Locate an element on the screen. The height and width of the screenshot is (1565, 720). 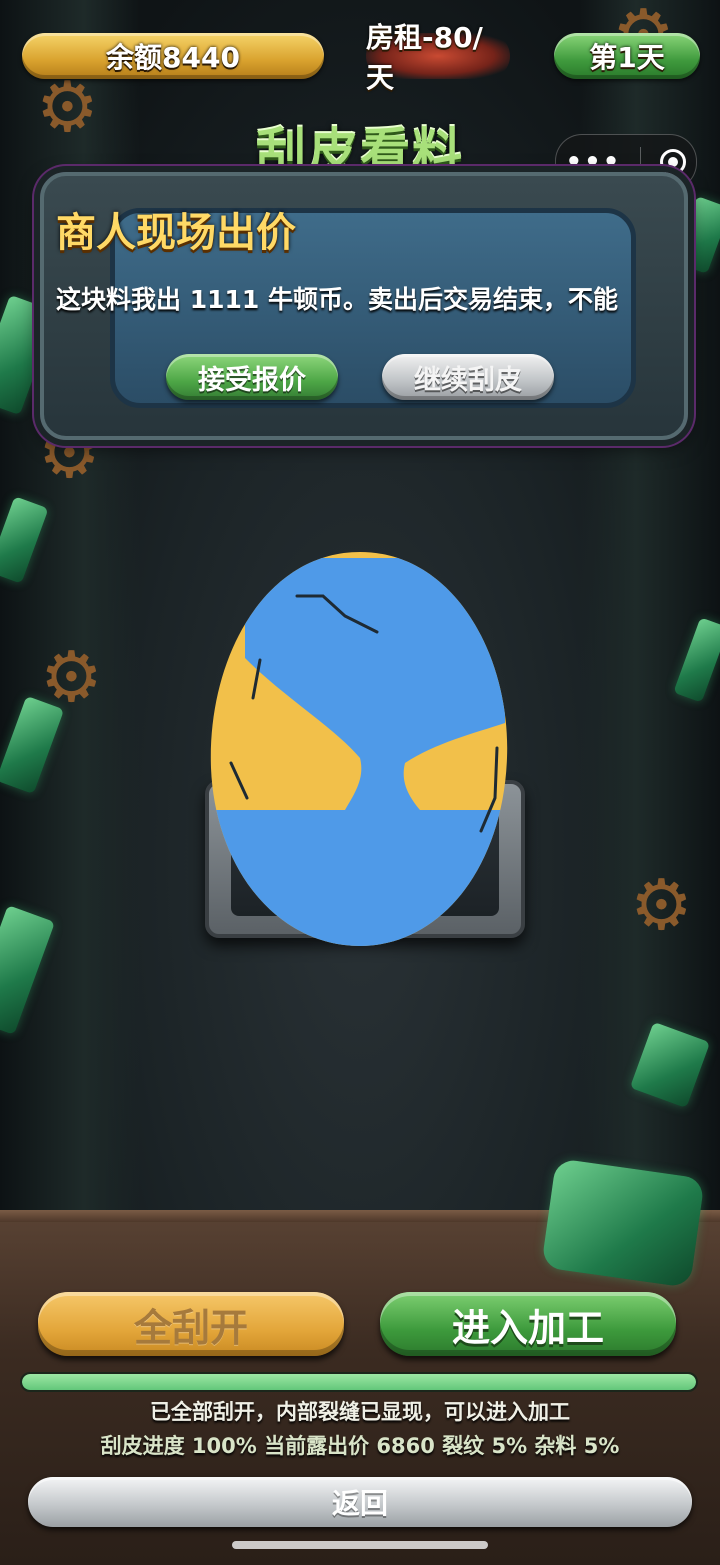
day-display: 第1天 is located at coordinates (627, 56).